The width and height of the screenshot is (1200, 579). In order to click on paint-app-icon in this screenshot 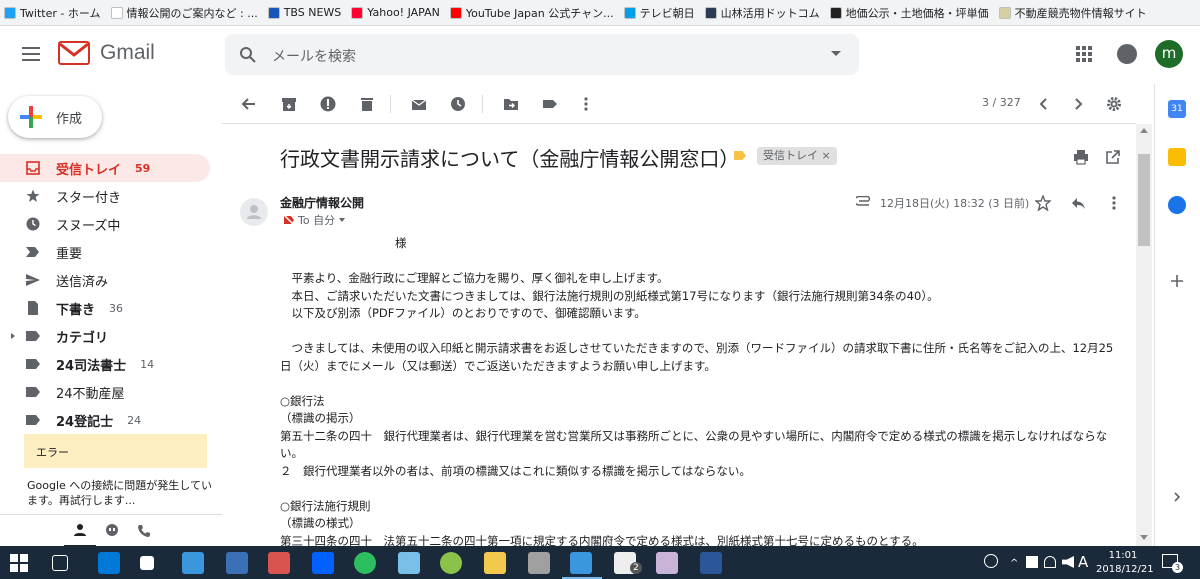, I will do `click(539, 563)`.